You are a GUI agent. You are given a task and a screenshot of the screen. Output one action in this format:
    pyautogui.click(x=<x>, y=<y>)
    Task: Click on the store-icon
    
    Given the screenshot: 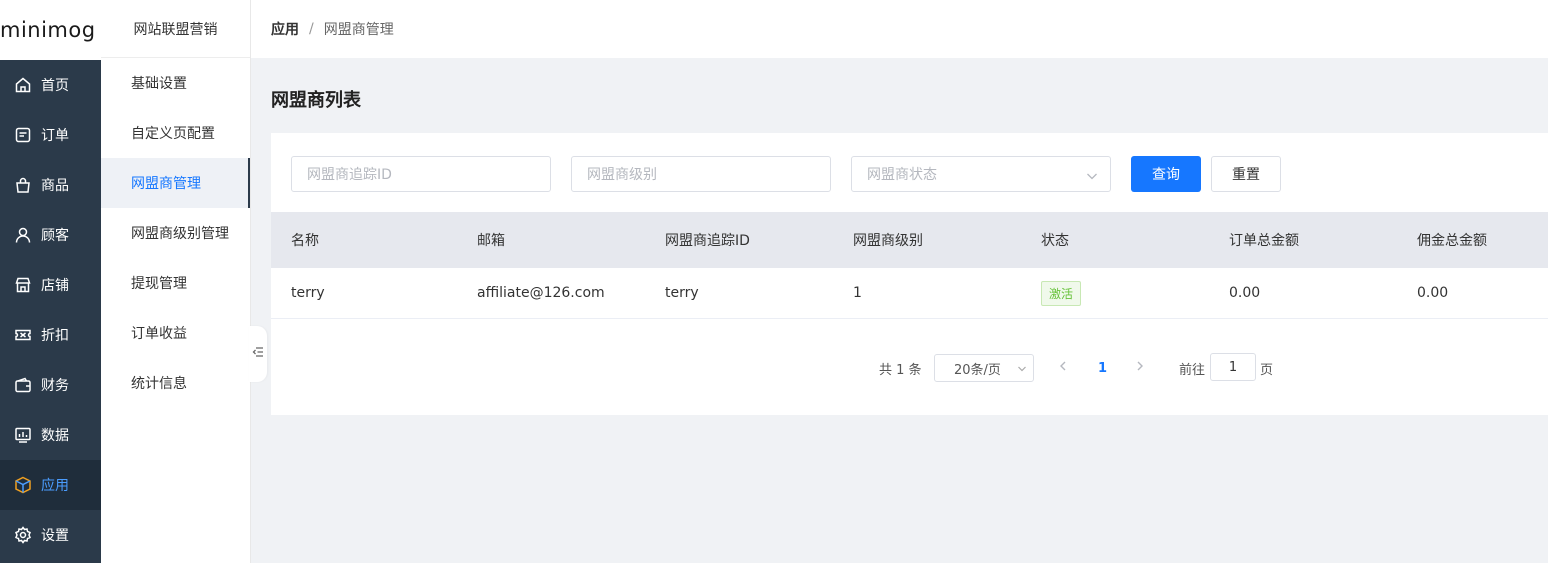 What is the action you would take?
    pyautogui.click(x=23, y=285)
    